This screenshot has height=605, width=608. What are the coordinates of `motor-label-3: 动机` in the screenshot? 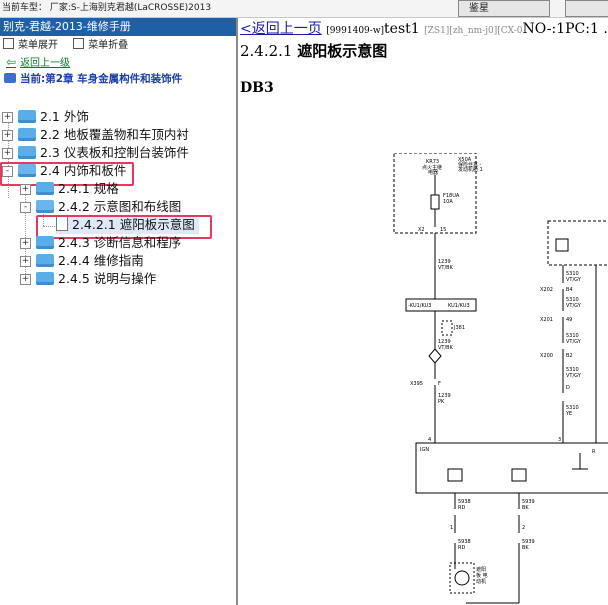 It's located at (481, 581).